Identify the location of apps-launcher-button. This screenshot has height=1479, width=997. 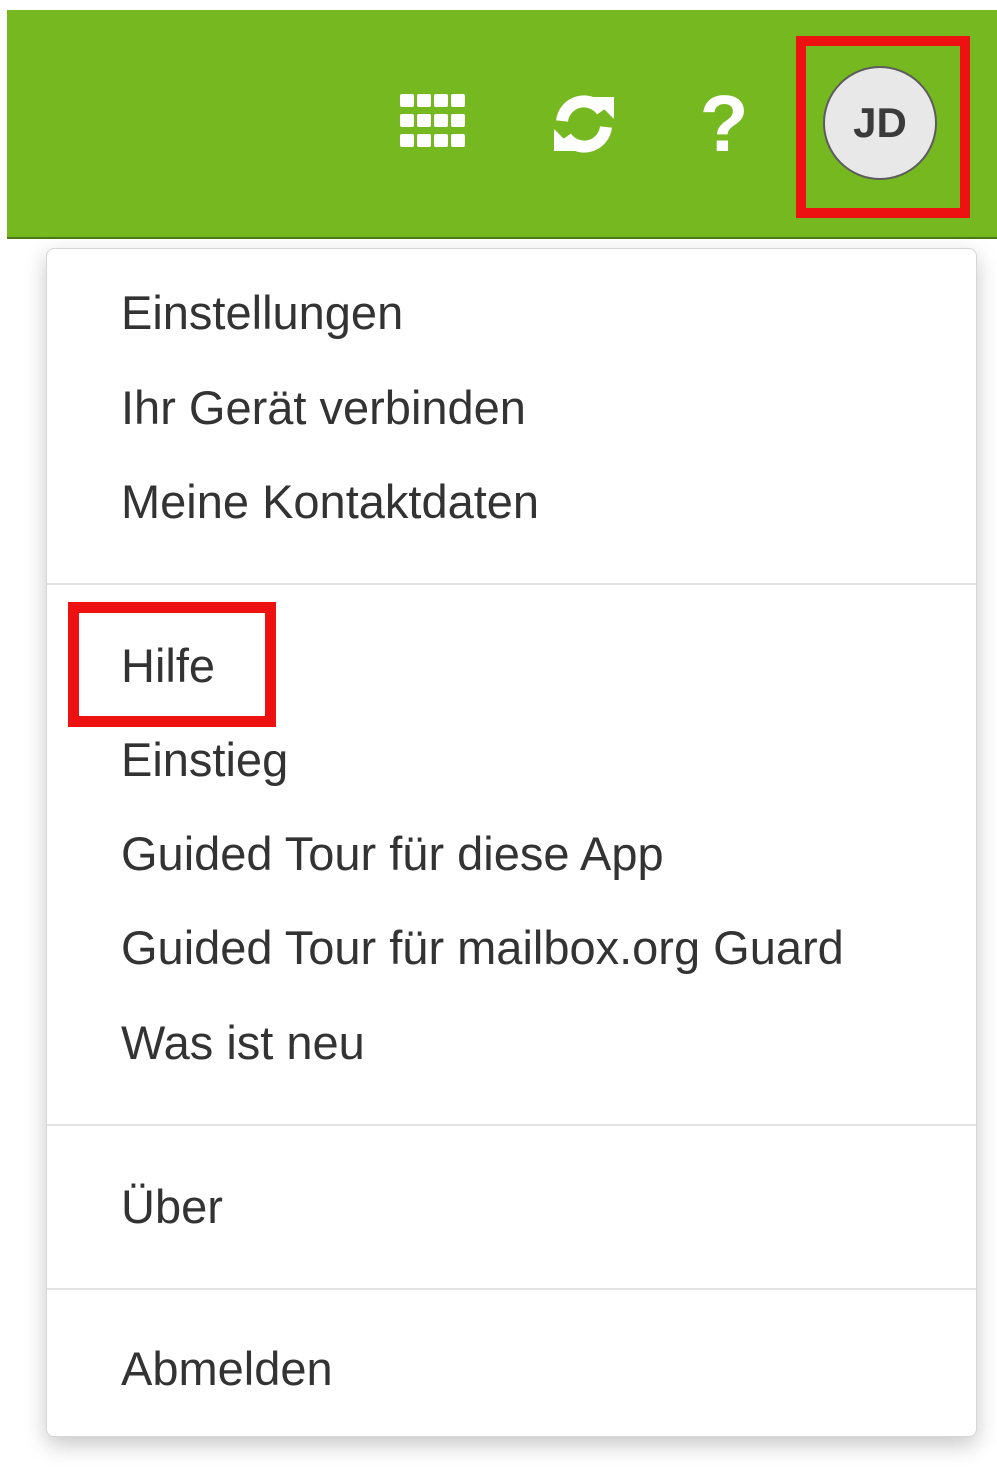
(433, 121).